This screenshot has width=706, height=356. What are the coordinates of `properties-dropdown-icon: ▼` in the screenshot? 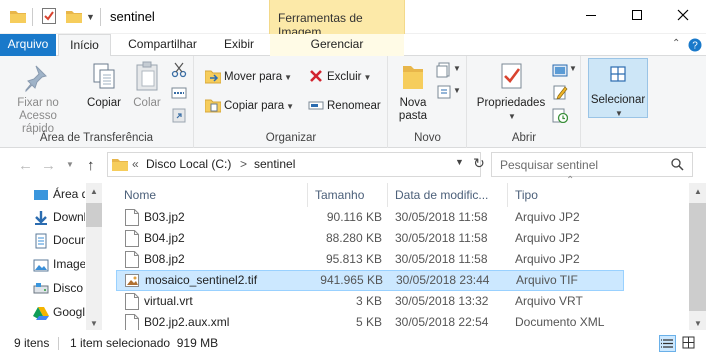 It's located at (512, 116).